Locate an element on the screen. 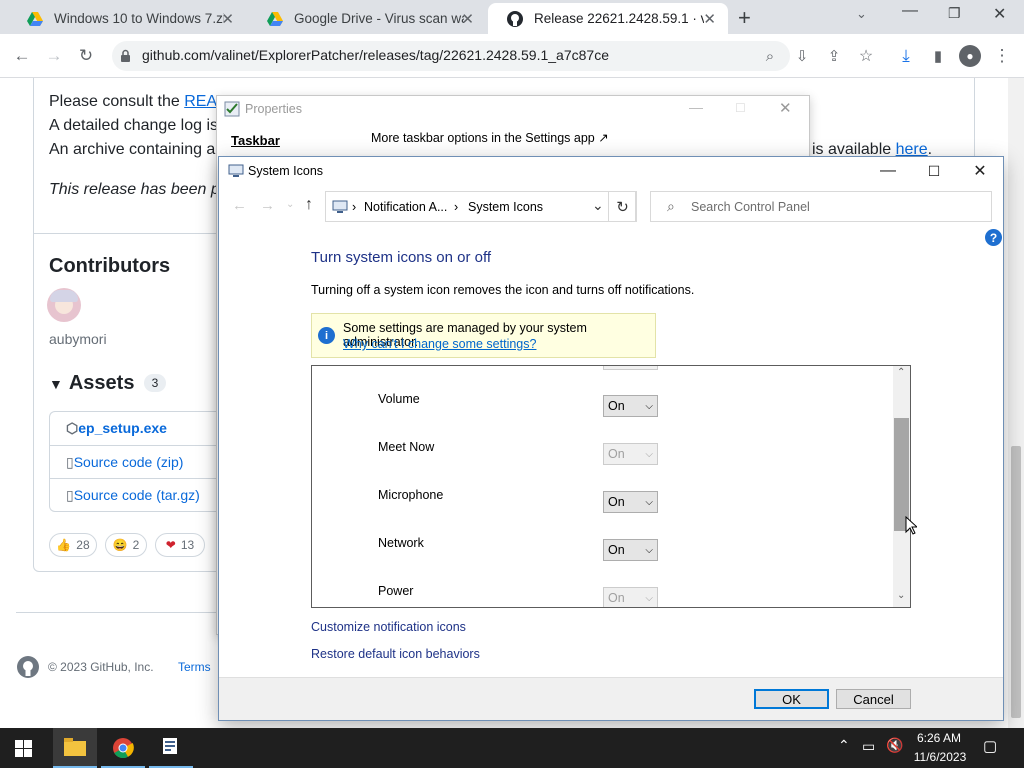 The width and height of the screenshot is (1024, 768). scroll-down-icon: ⌄ is located at coordinates (901, 595).